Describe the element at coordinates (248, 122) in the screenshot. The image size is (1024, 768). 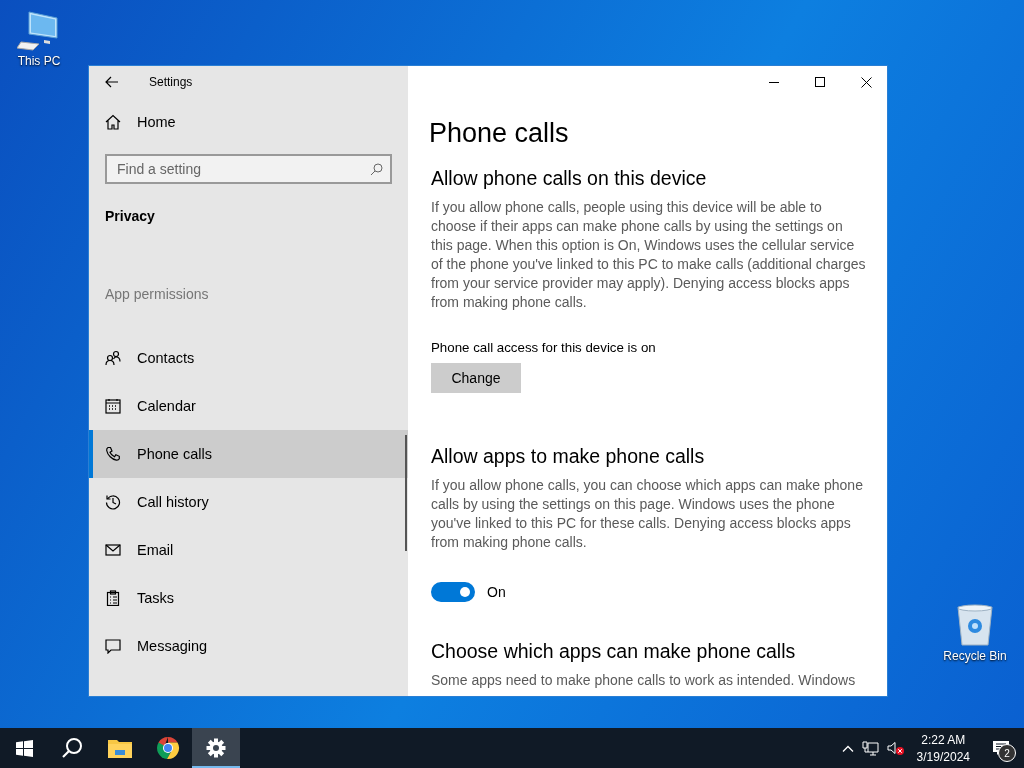
I see `home-nav-item: Home` at that location.